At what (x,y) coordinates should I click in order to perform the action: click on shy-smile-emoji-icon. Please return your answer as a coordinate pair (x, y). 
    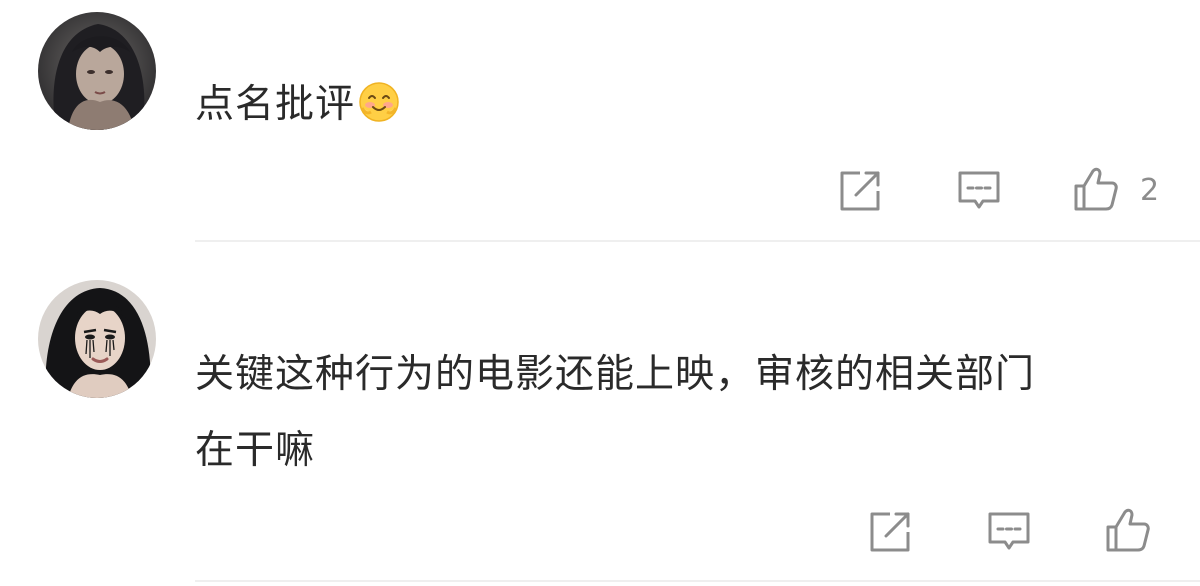
    Looking at the image, I should click on (379, 110).